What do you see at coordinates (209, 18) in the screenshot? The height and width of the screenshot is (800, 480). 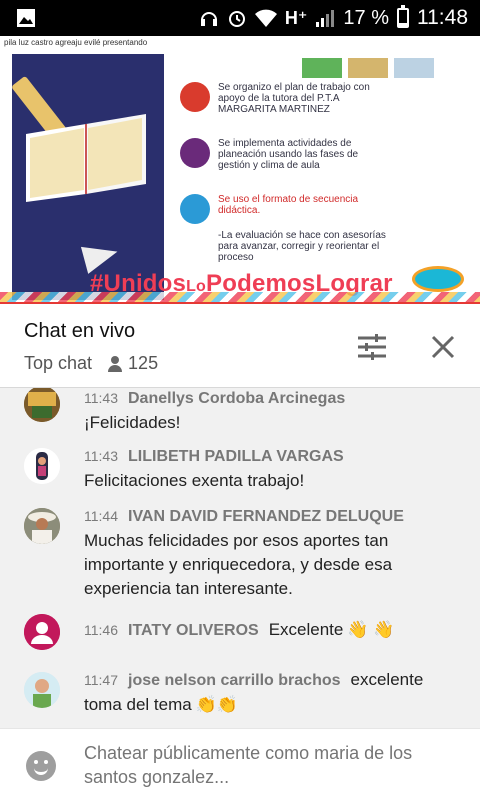 I see `headphones-icon` at bounding box center [209, 18].